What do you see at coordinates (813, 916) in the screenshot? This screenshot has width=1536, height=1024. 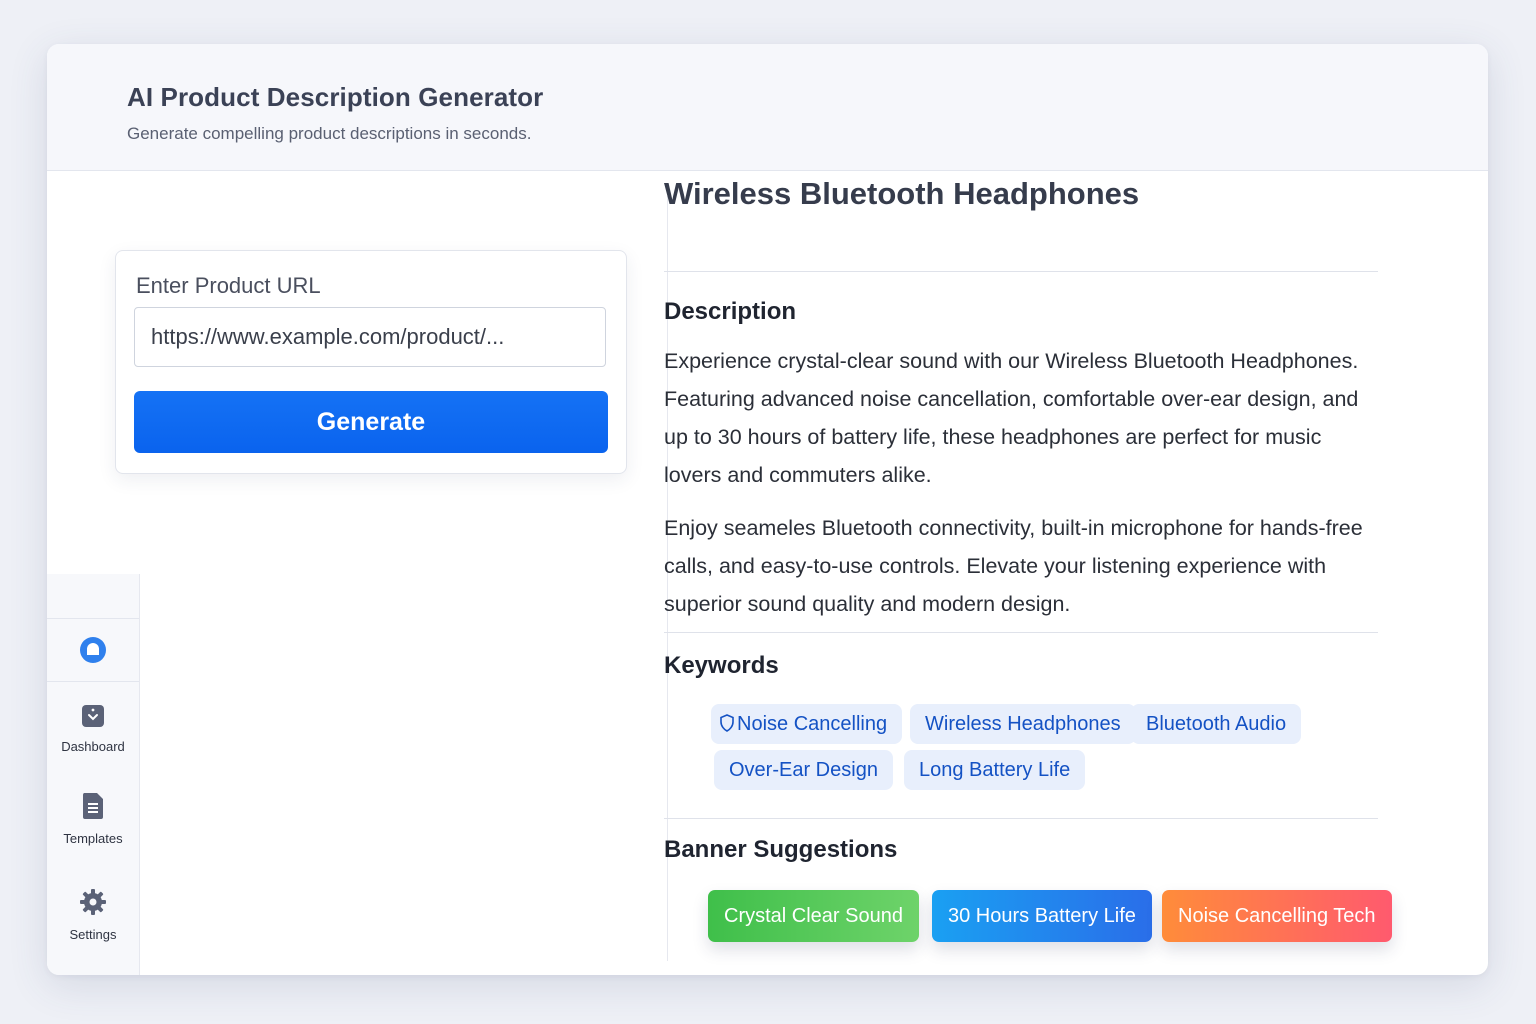 I see `banner-suggestion: Crystal Clear Sound` at bounding box center [813, 916].